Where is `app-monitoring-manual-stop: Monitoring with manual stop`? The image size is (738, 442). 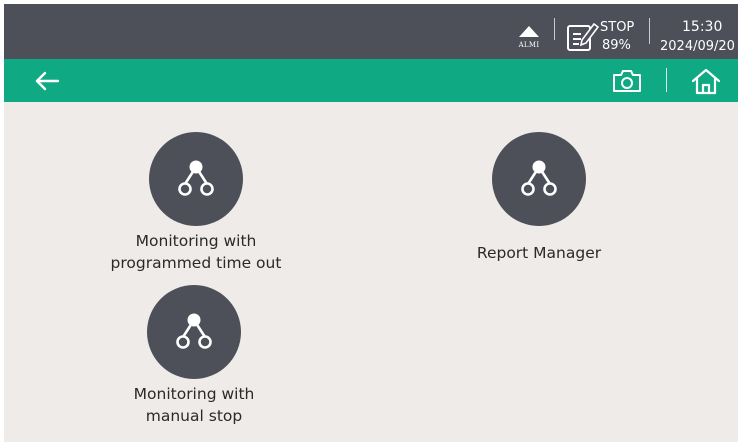
app-monitoring-manual-stop: Monitoring with manual stop is located at coordinates (194, 356).